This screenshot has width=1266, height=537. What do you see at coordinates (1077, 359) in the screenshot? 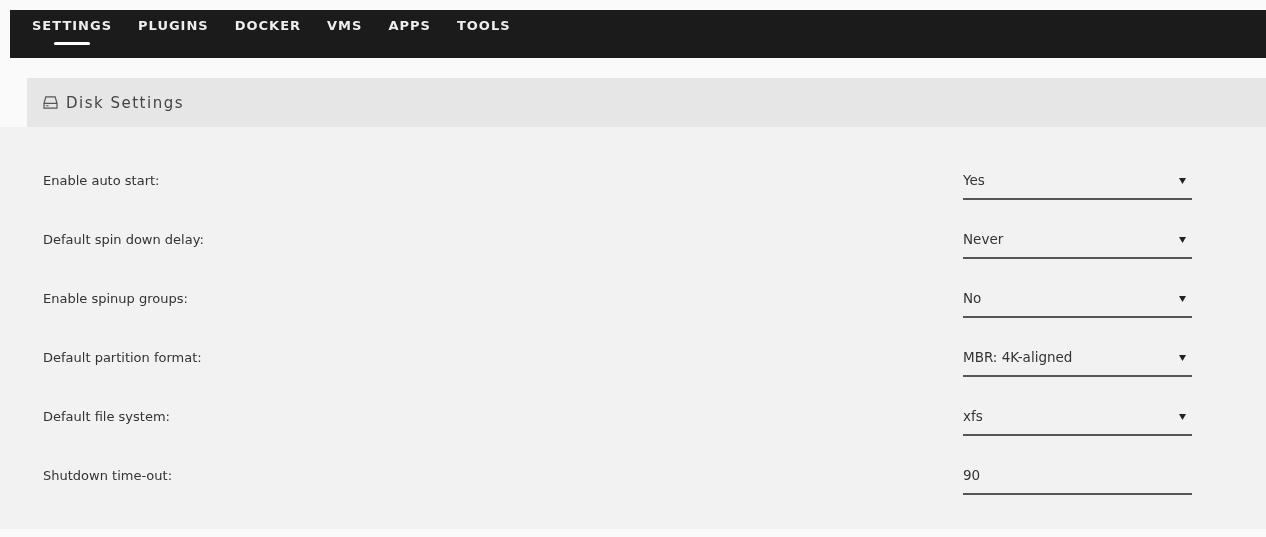
I see `select-field: MBR: 4K-aligned` at bounding box center [1077, 359].